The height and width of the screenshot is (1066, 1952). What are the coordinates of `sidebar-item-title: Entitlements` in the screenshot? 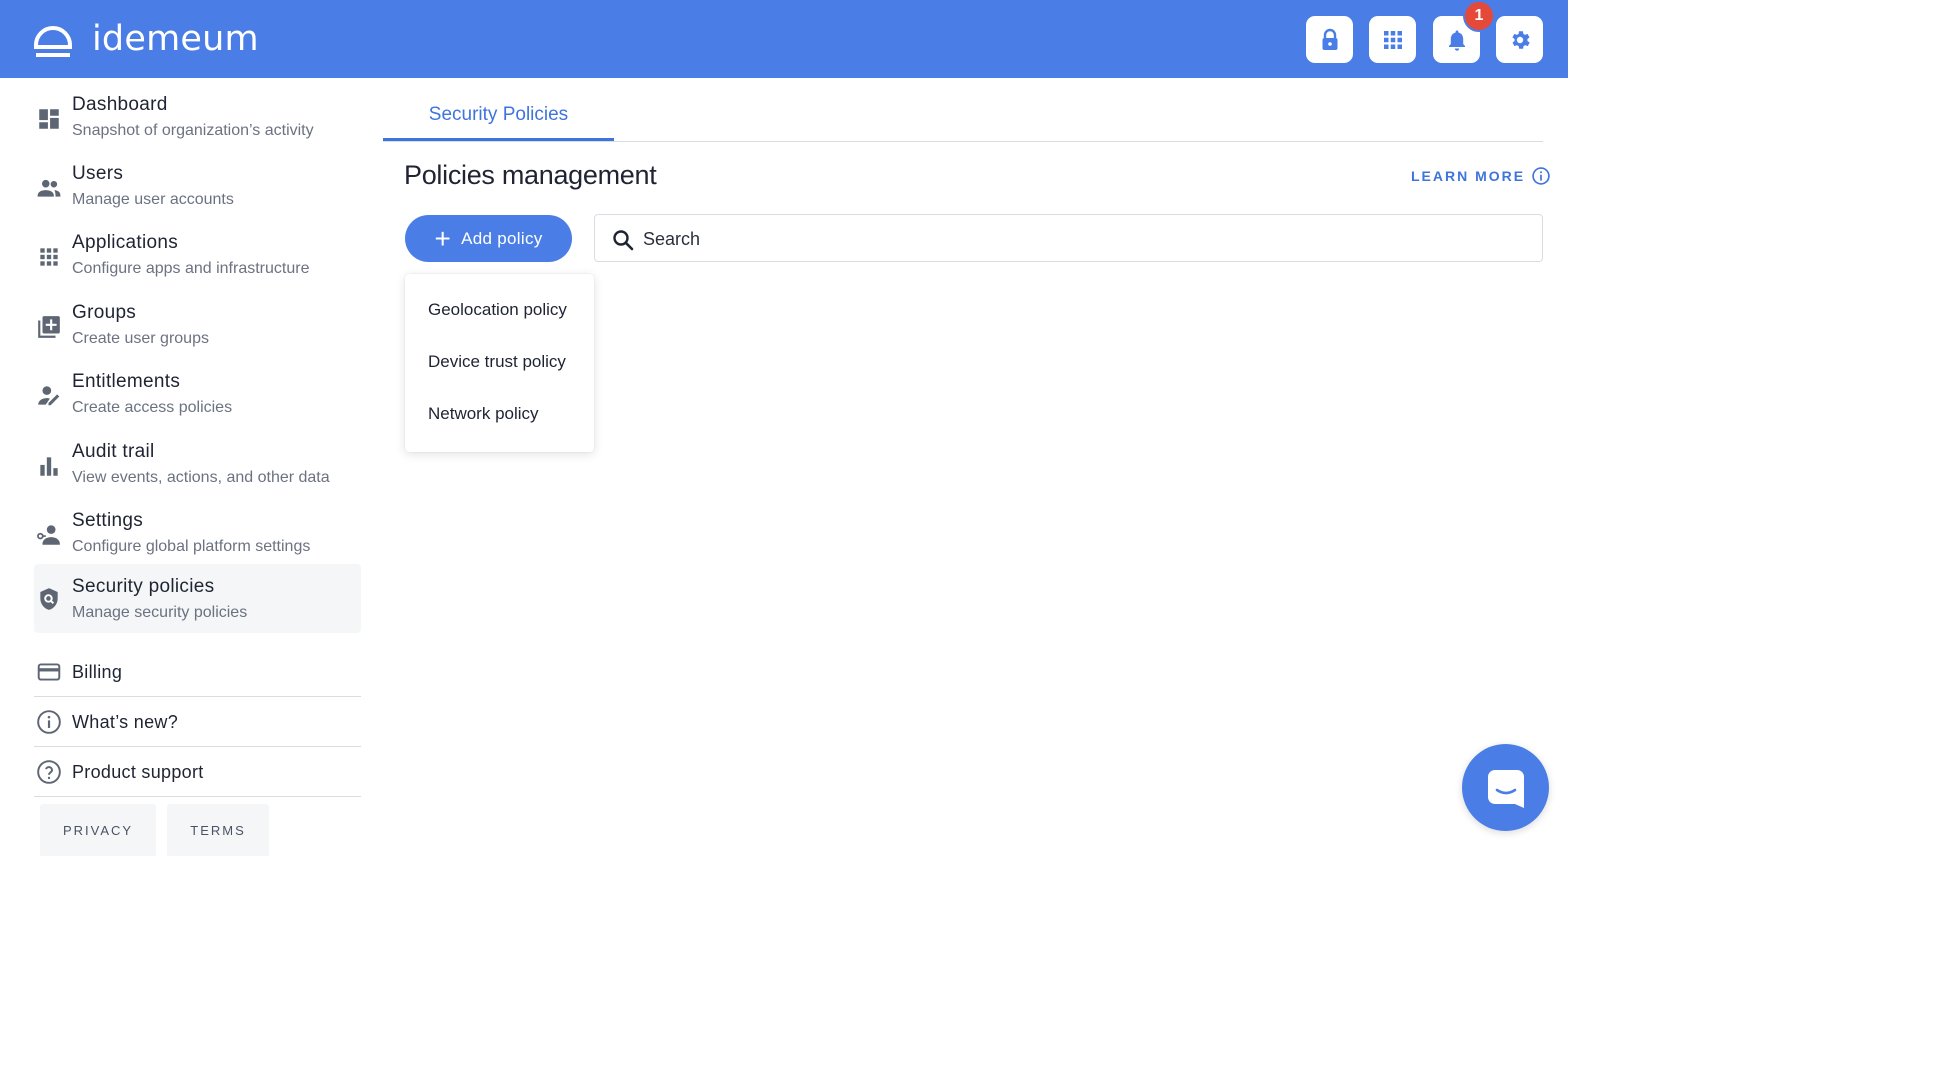 It's located at (126, 381).